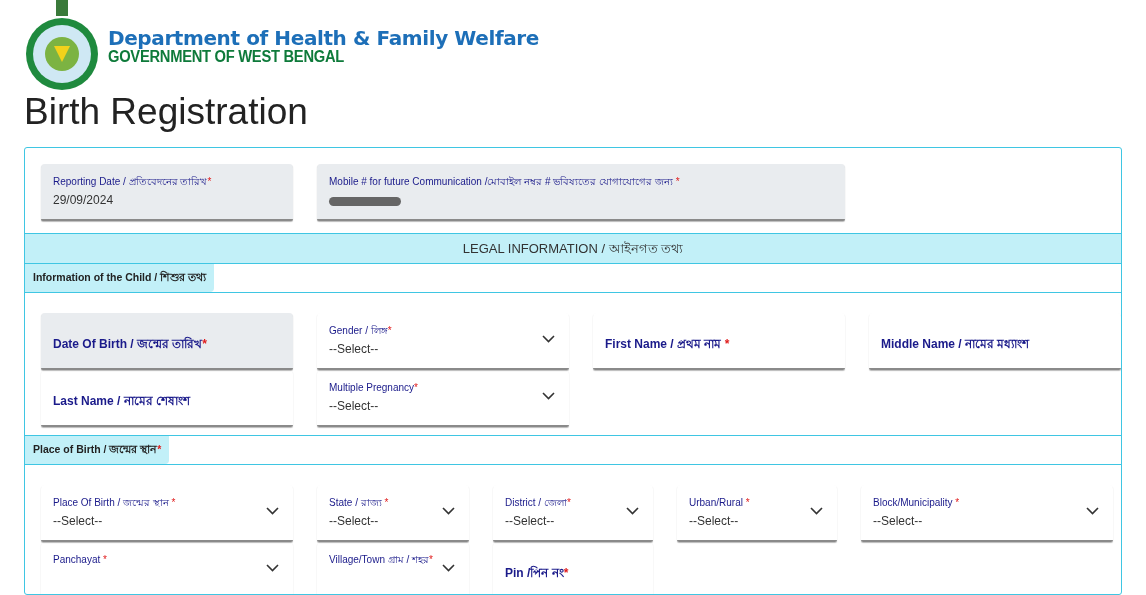 The width and height of the screenshot is (1146, 595). Describe the element at coordinates (381, 559) in the screenshot. I see `field-label: Village/Town গ্রাম / শহর*` at that location.